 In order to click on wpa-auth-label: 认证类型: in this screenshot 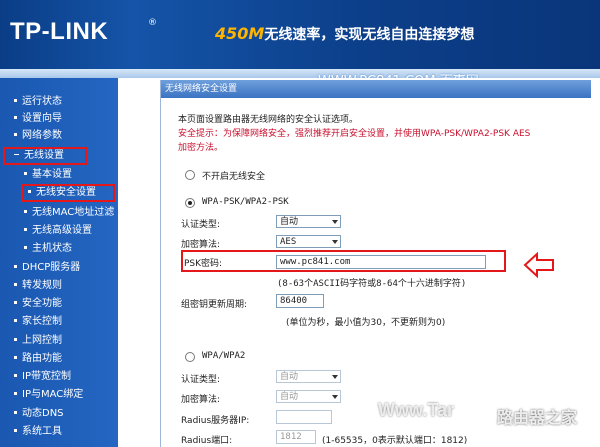, I will do `click(201, 380)`.